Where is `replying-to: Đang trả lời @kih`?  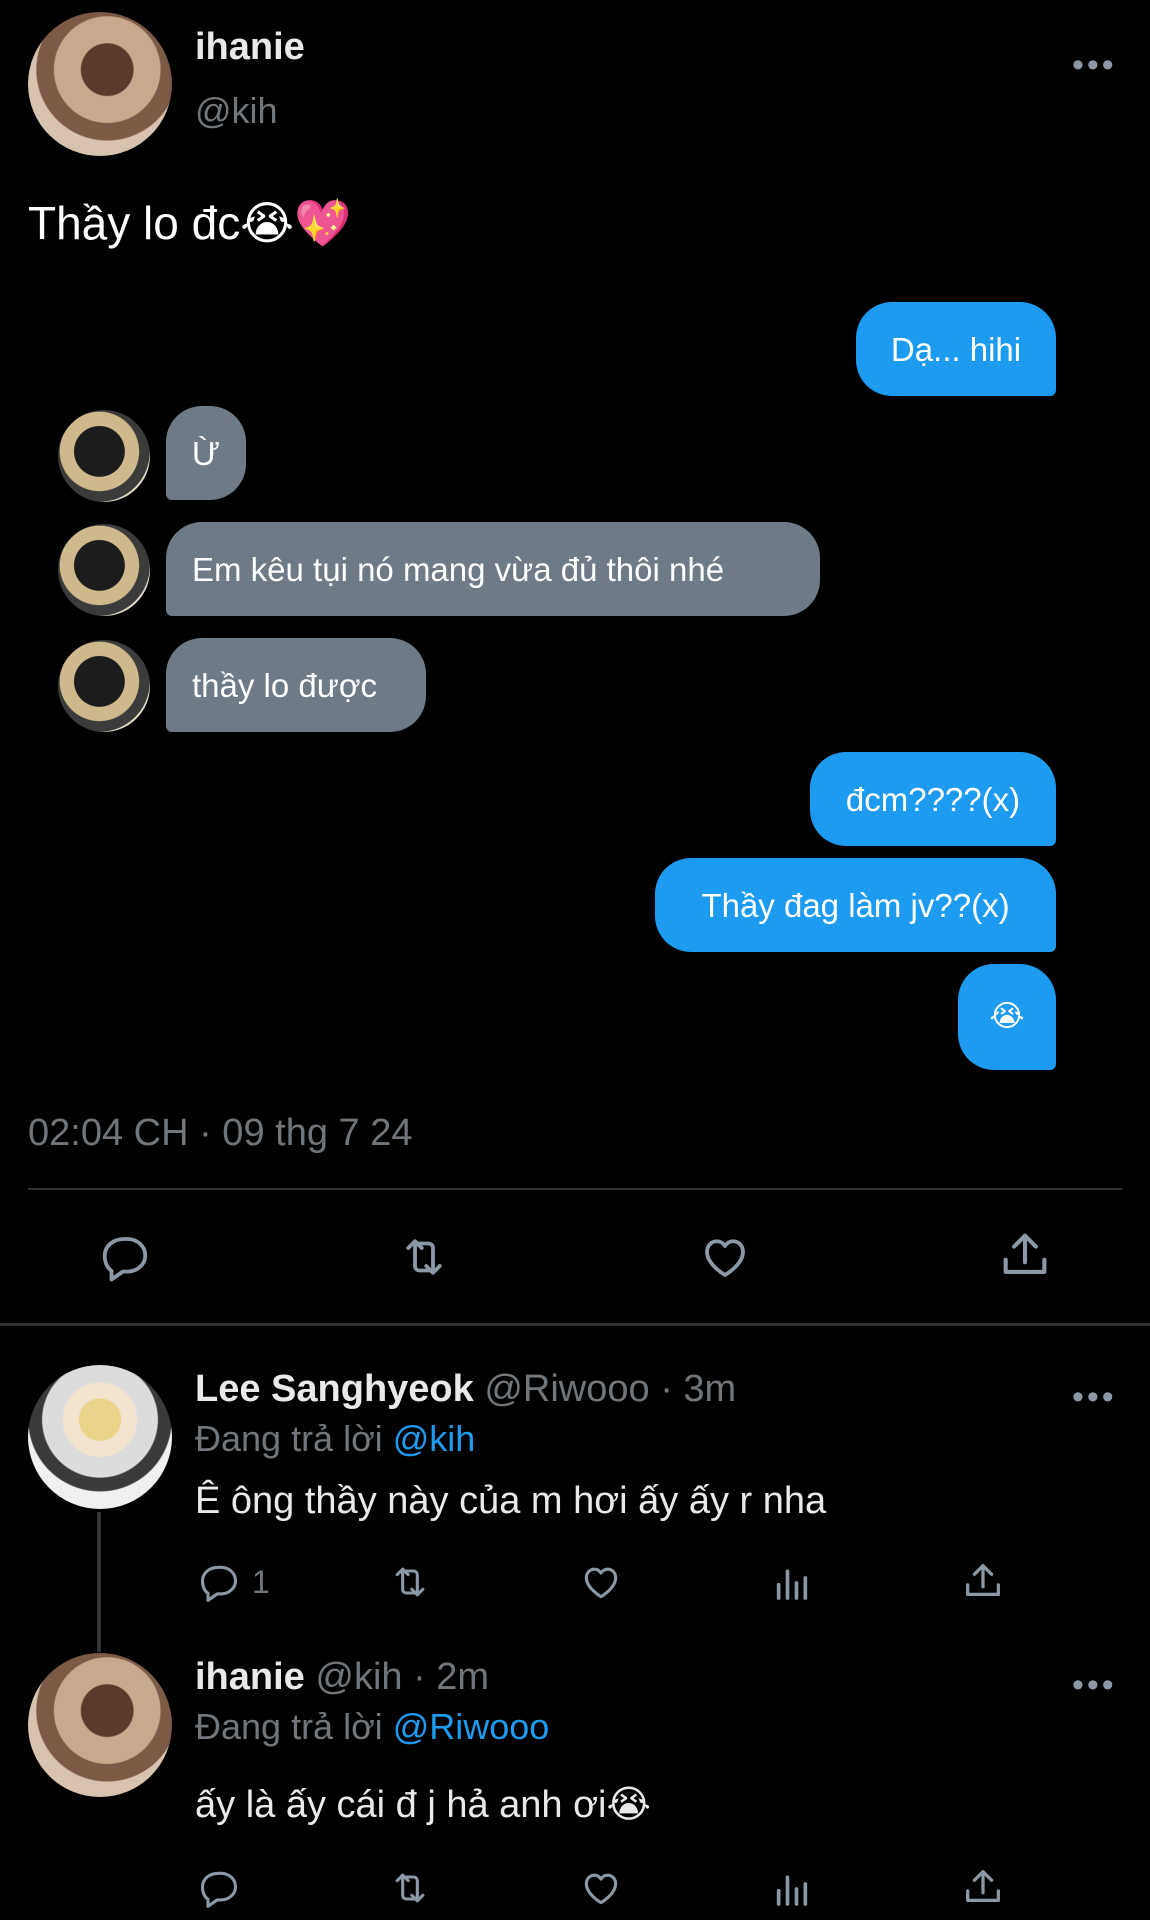 replying-to: Đang trả lời @kih is located at coordinates (335, 1439).